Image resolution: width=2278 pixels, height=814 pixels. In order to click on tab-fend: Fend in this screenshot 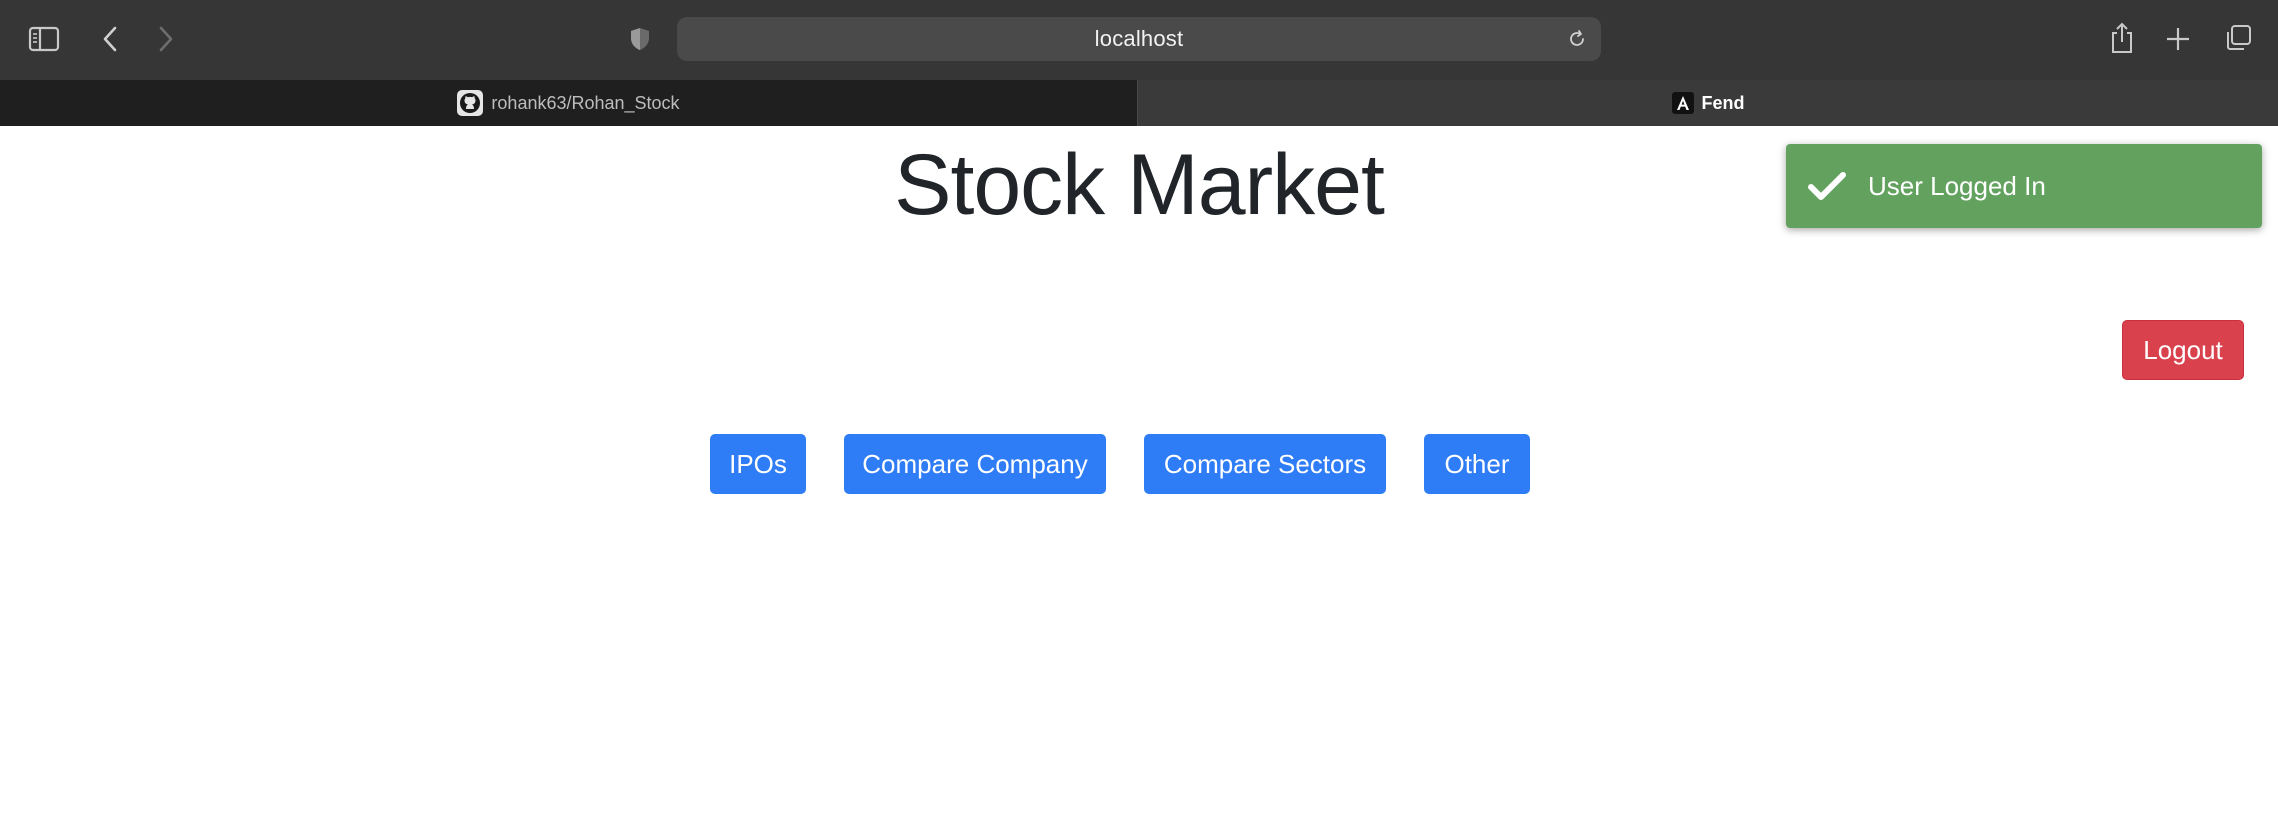, I will do `click(1708, 103)`.